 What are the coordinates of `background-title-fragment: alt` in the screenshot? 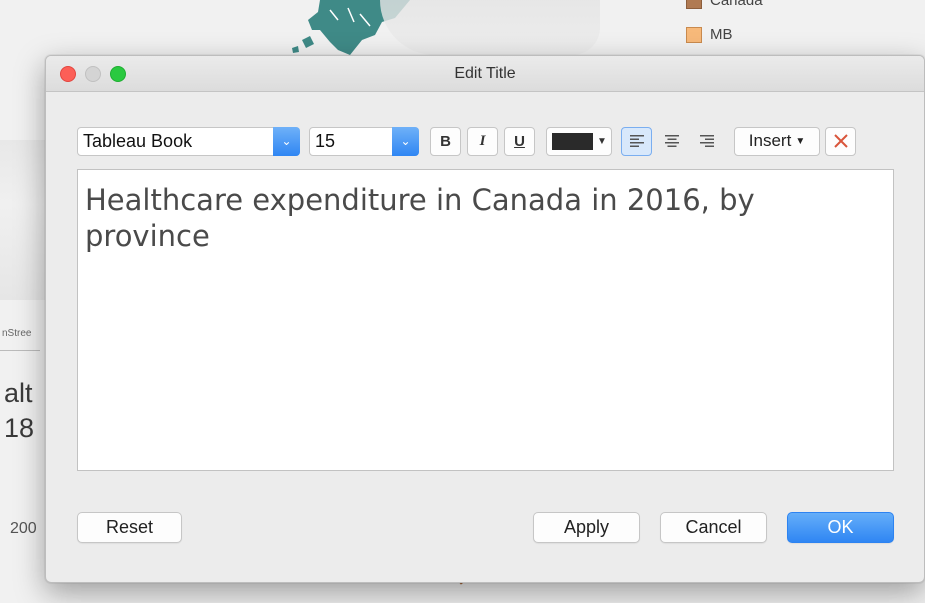 It's located at (18, 393).